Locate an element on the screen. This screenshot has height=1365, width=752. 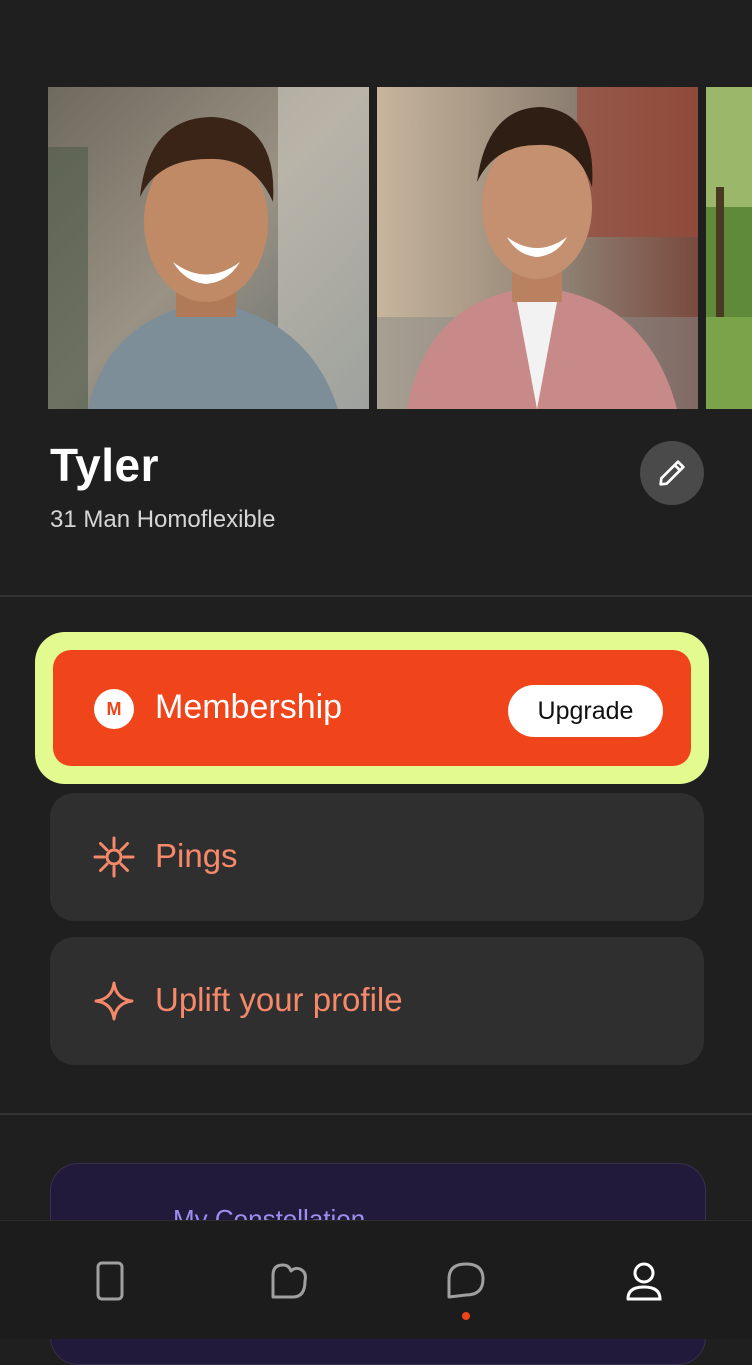
membership-label: Membership is located at coordinates (249, 707).